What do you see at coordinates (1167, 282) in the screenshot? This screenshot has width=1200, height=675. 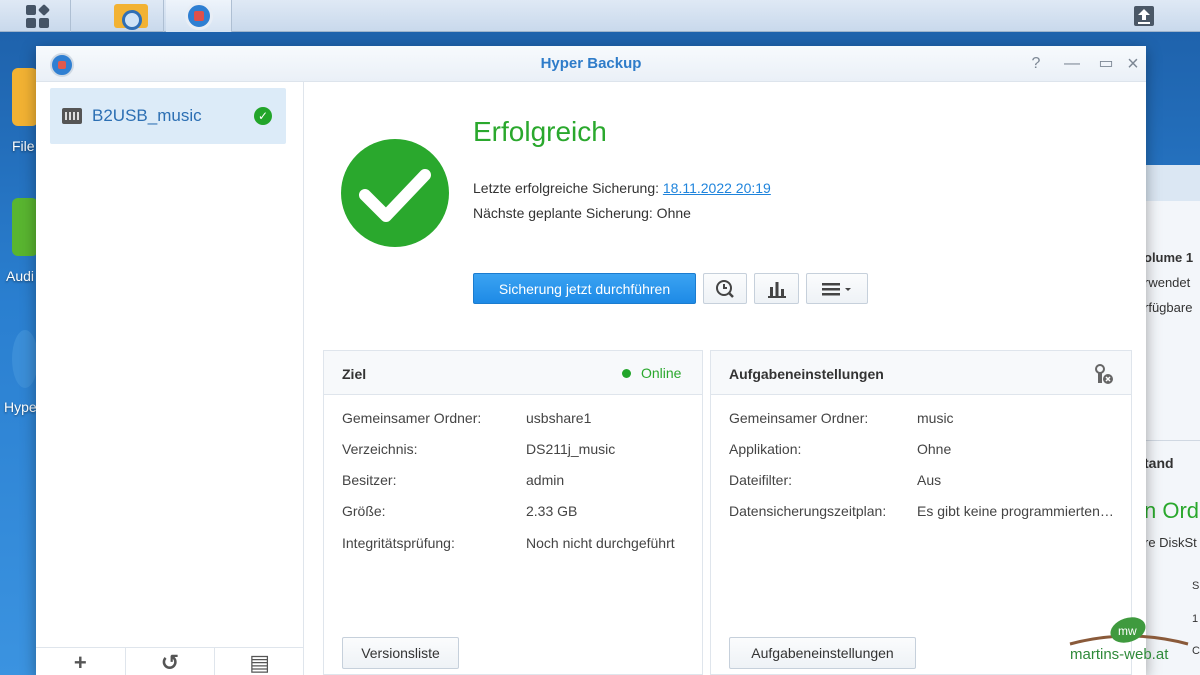 I see `bg-text-2: rwendet` at bounding box center [1167, 282].